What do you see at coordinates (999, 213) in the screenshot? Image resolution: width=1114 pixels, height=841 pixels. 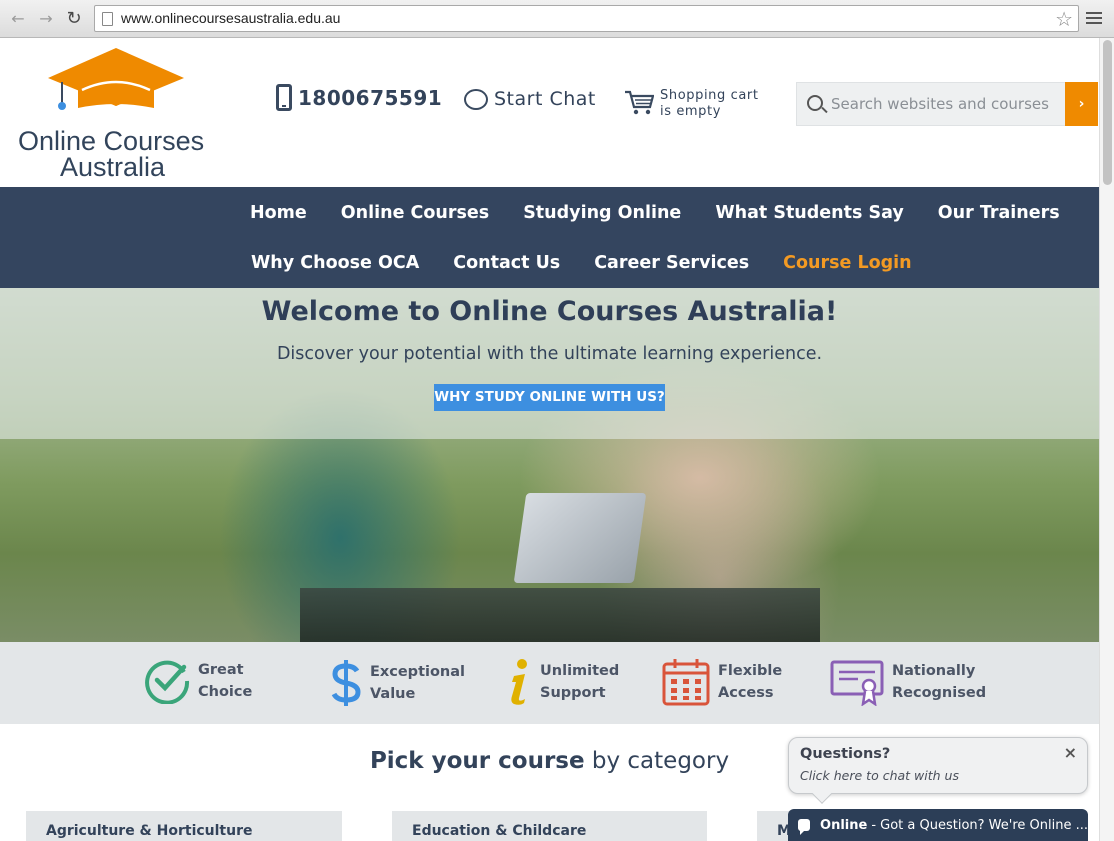 I see `nav-our-trainers: Our Trainers` at bounding box center [999, 213].